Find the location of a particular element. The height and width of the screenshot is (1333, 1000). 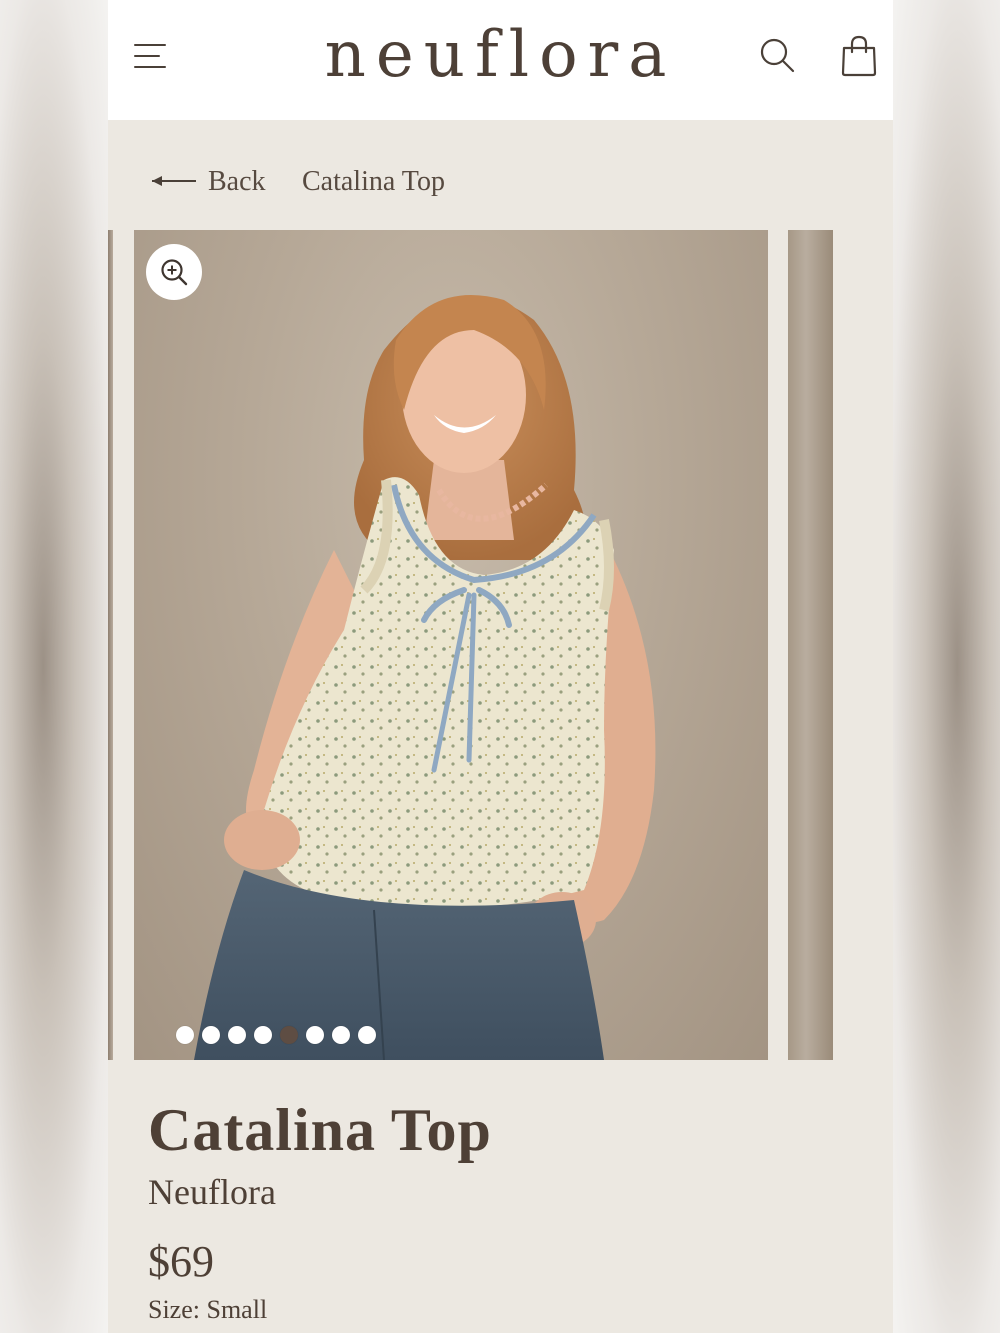

product-size: Size: Small is located at coordinates (498, 1310).